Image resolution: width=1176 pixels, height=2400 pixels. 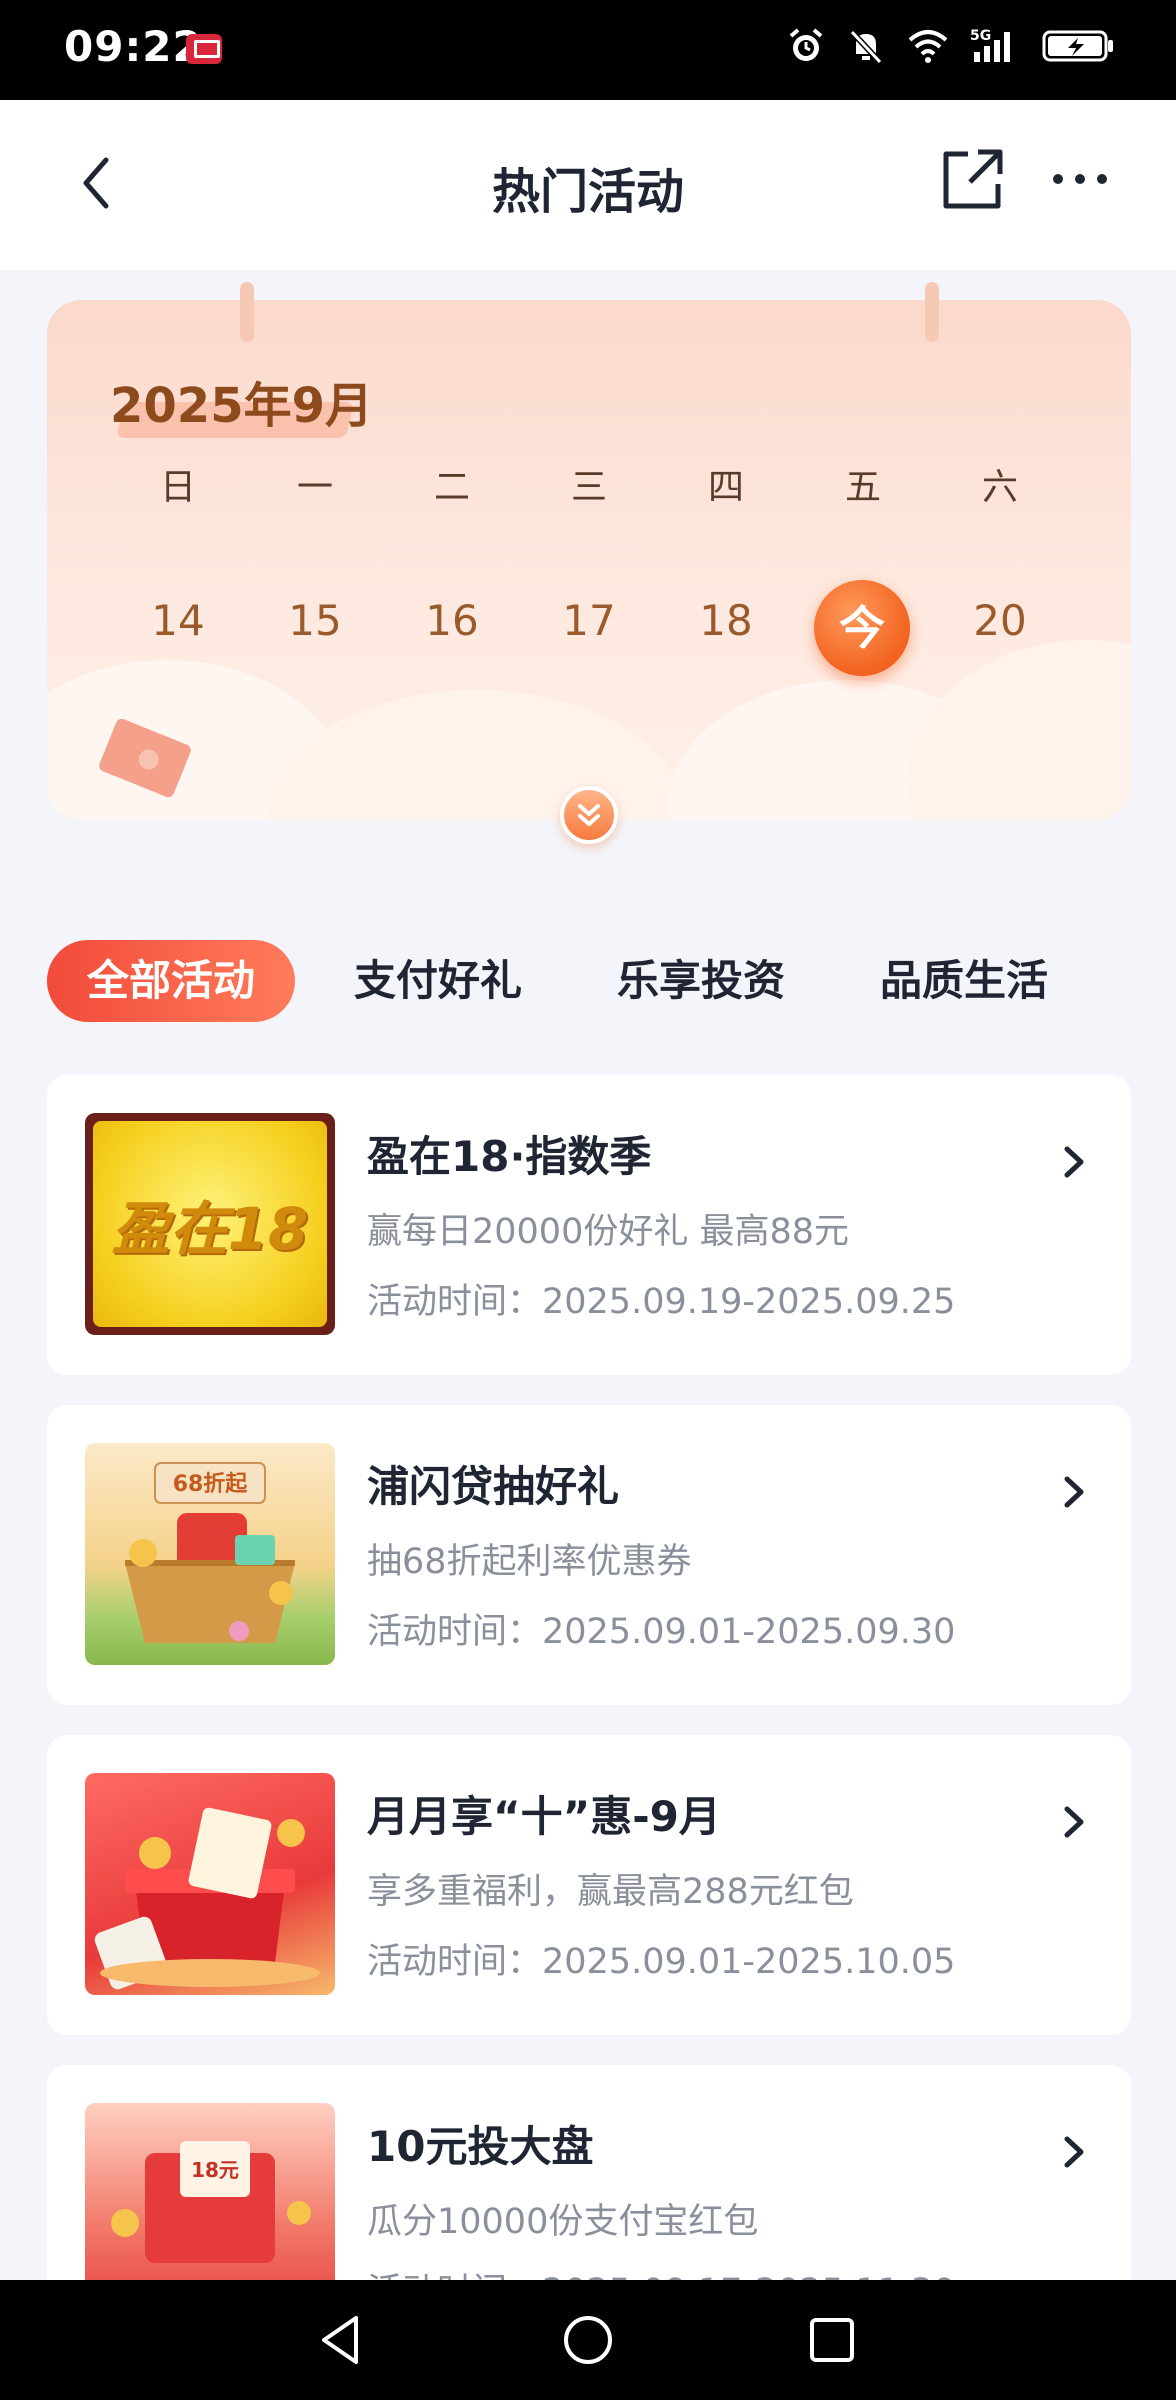 What do you see at coordinates (951, 46) in the screenshot?
I see `status-icons: 5G` at bounding box center [951, 46].